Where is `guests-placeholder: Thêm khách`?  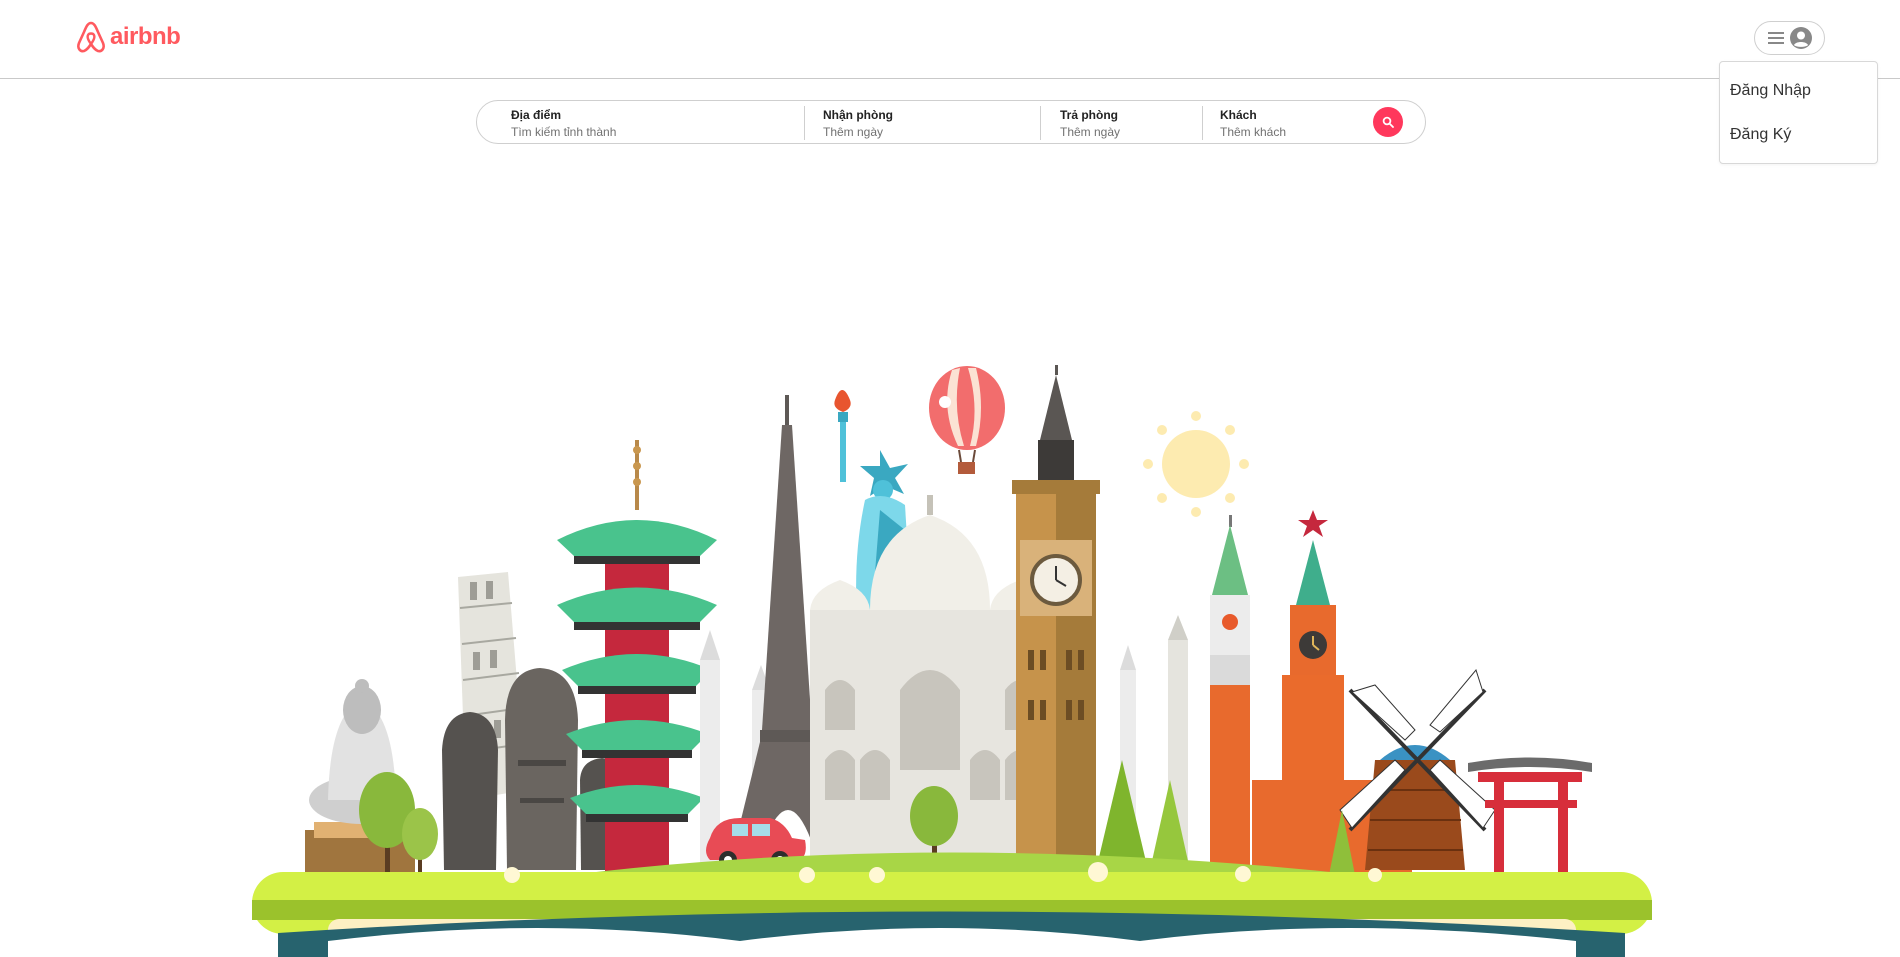
guests-placeholder: Thêm khách is located at coordinates (1253, 132).